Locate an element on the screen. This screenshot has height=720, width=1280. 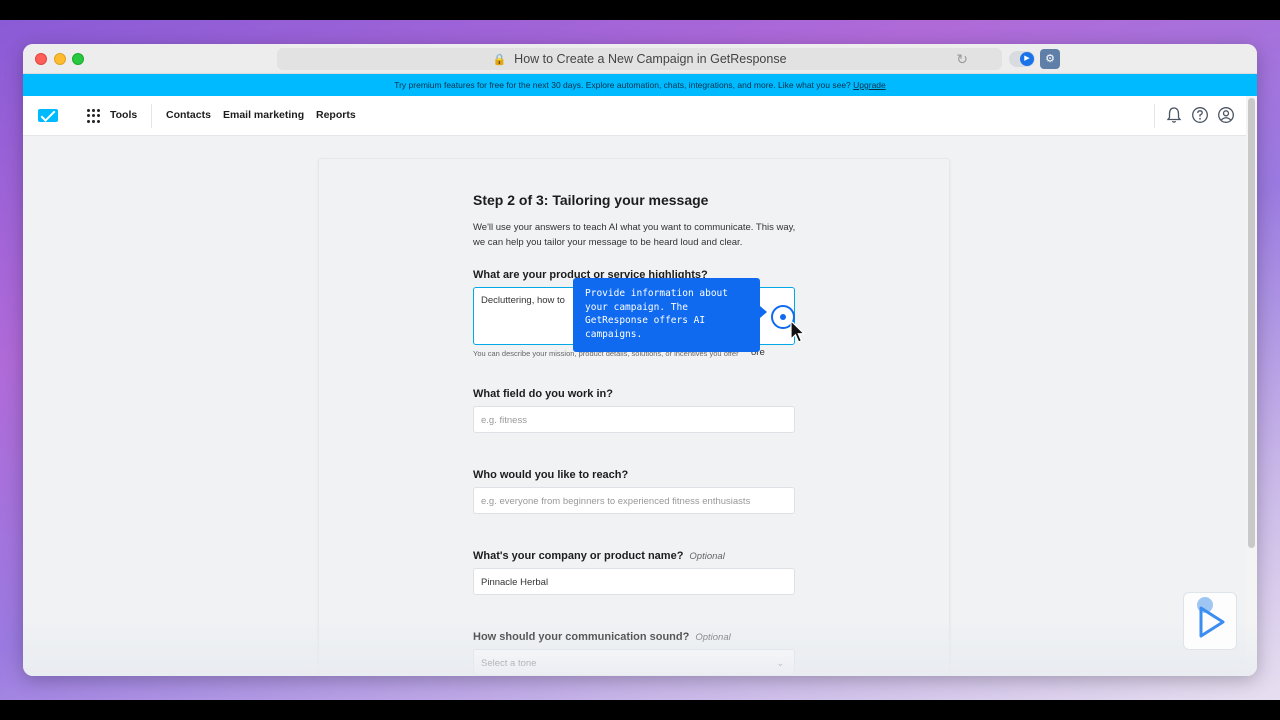
close-window-button is located at coordinates (41, 59).